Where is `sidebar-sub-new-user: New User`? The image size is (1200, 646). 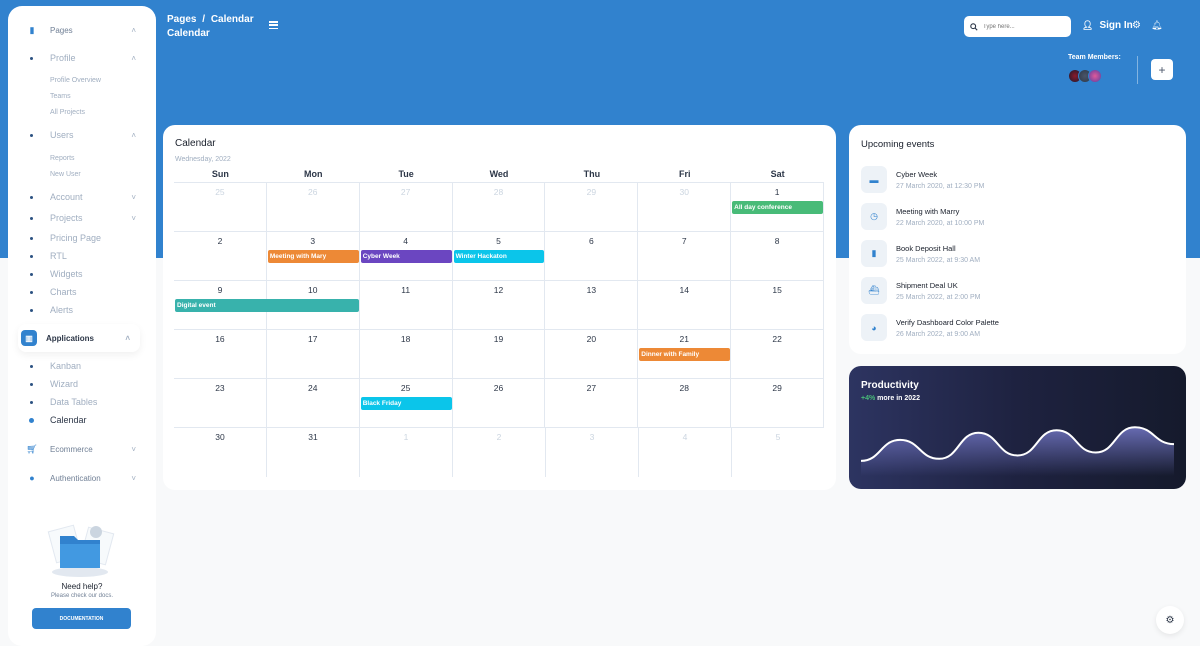 sidebar-sub-new-user: New User is located at coordinates (65, 174).